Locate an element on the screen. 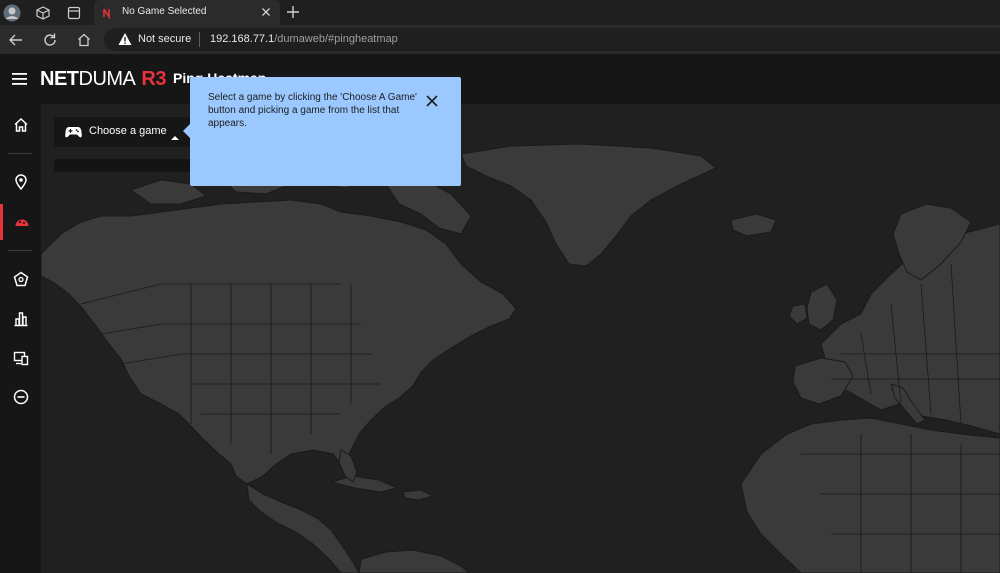 Image resolution: width=1000 pixels, height=573 pixels. choose-game-button: Choose a game is located at coordinates (125, 132).